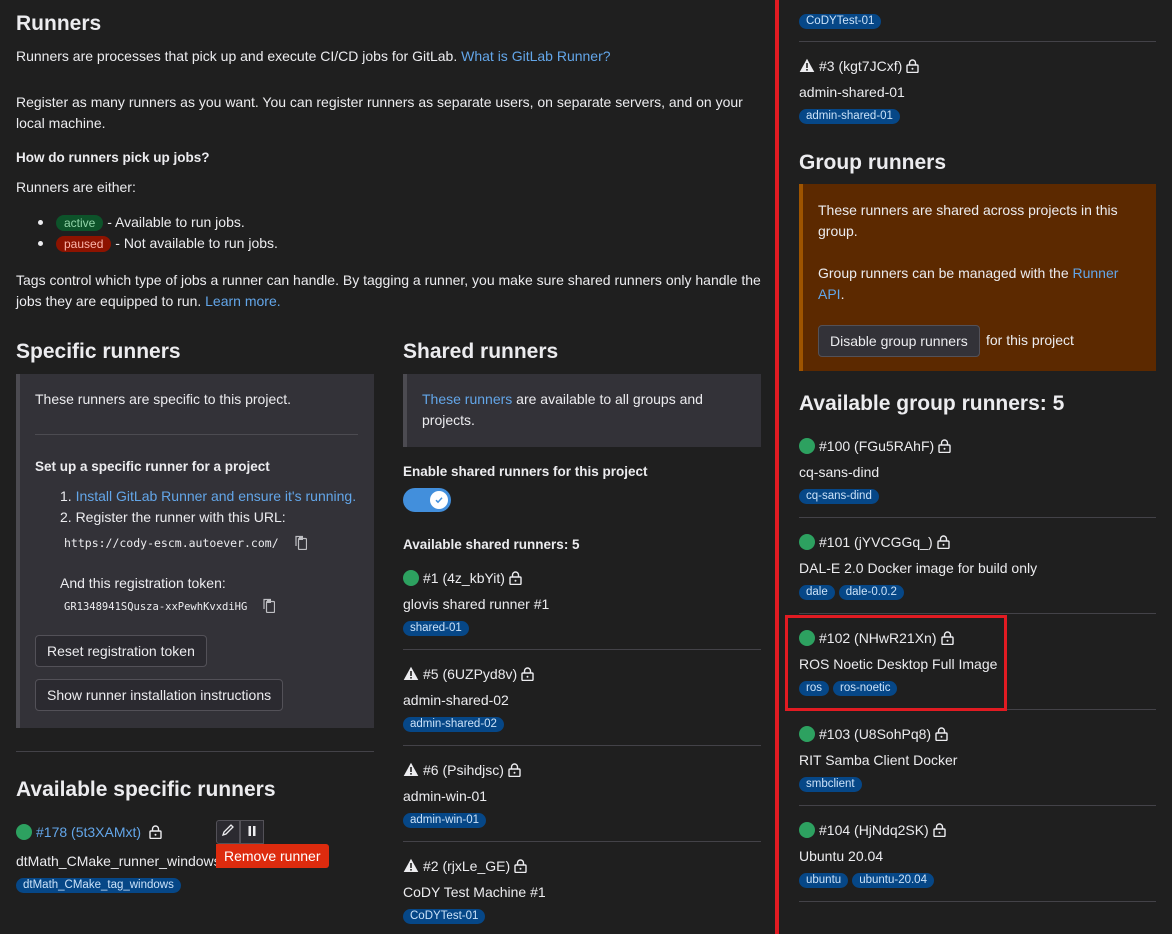  Describe the element at coordinates (195, 751) in the screenshot. I see `specific-divider` at that location.